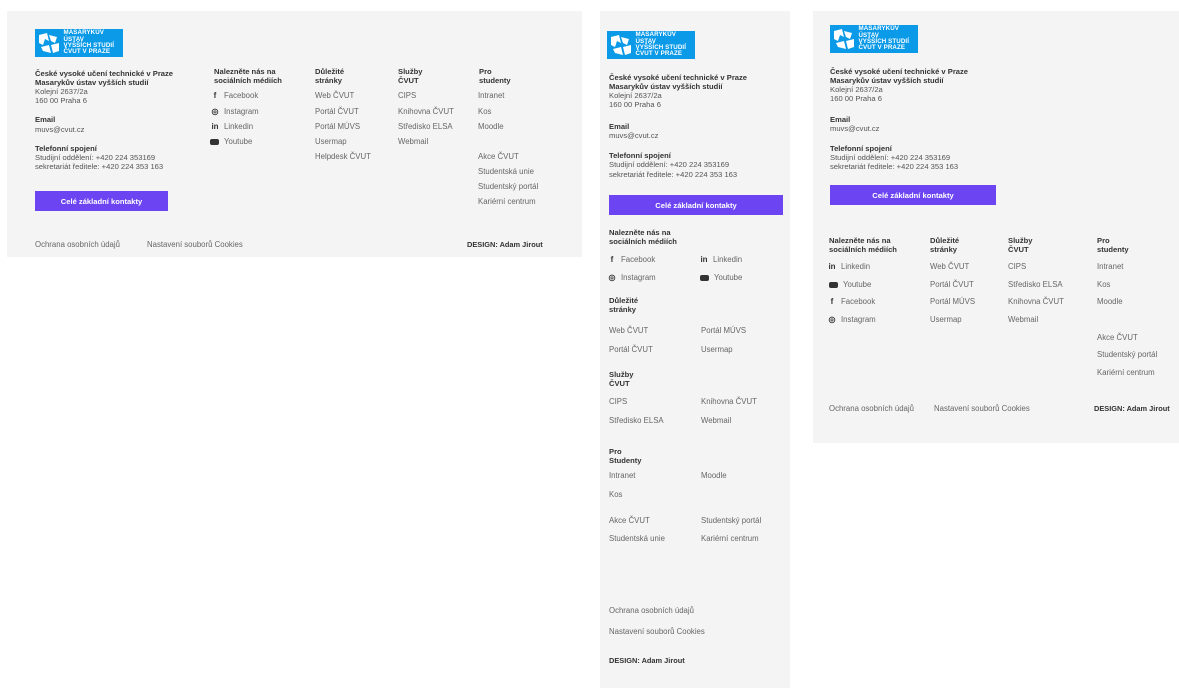 Image resolution: width=1179 pixels, height=688 pixels. What do you see at coordinates (635, 95) in the screenshot?
I see `address-street: Kolejní 2637/2a` at bounding box center [635, 95].